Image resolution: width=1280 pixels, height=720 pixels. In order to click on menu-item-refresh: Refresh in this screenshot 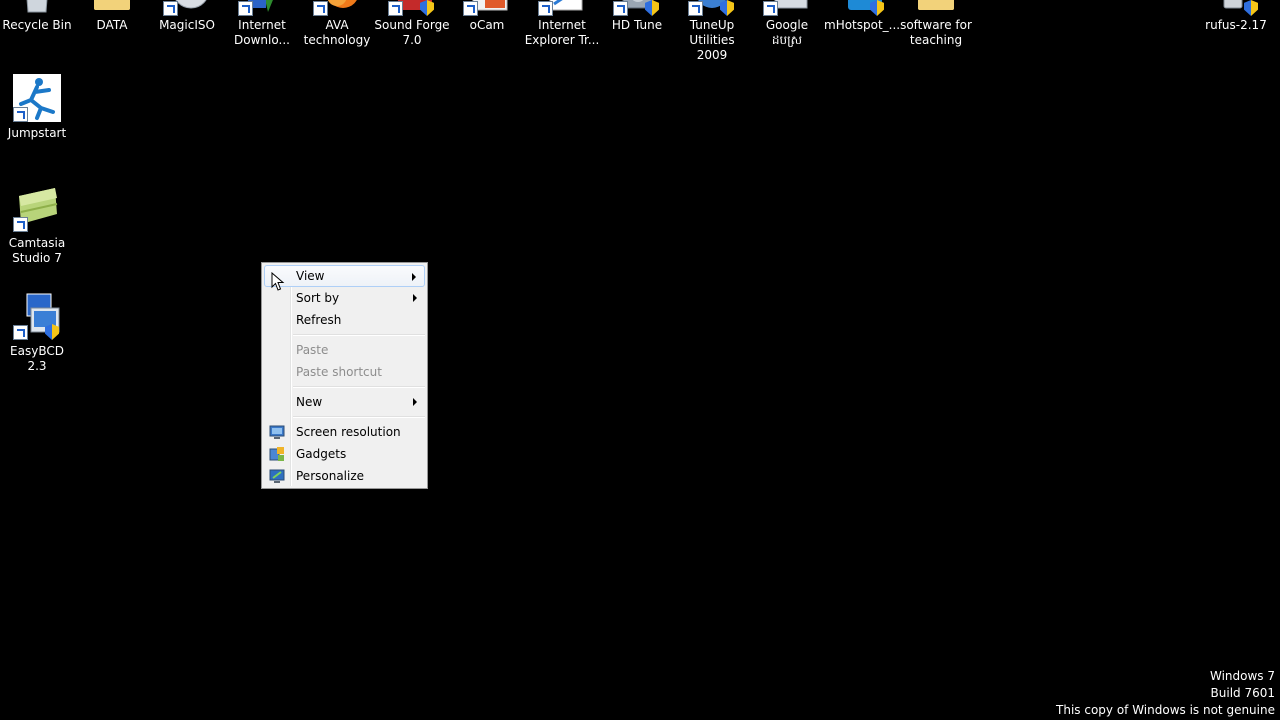, I will do `click(344, 320)`.